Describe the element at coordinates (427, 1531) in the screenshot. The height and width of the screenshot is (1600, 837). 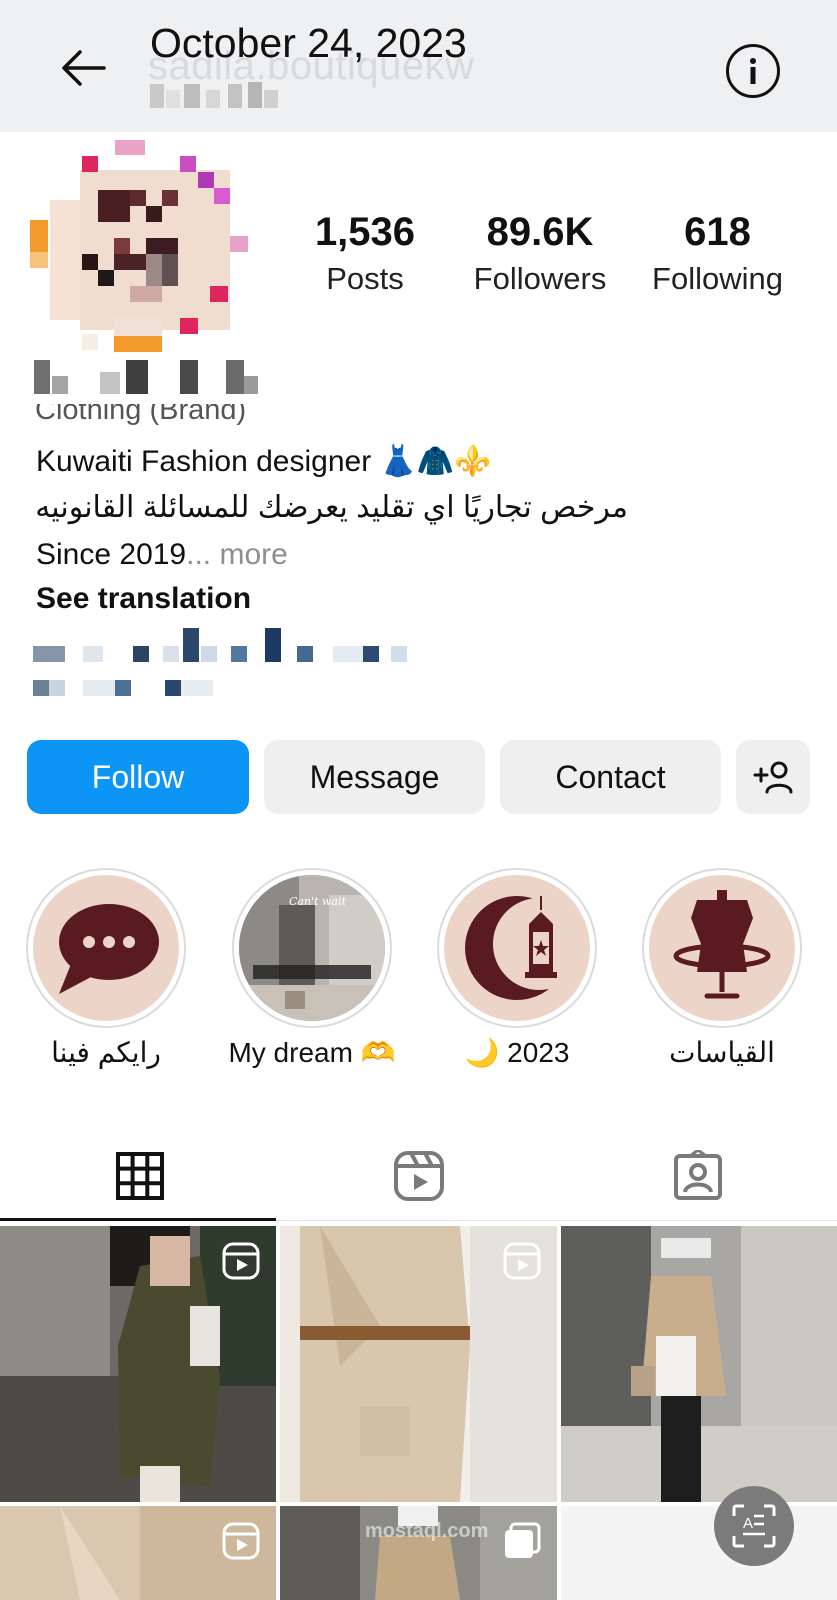
I see `watermark: mostaql.com` at that location.